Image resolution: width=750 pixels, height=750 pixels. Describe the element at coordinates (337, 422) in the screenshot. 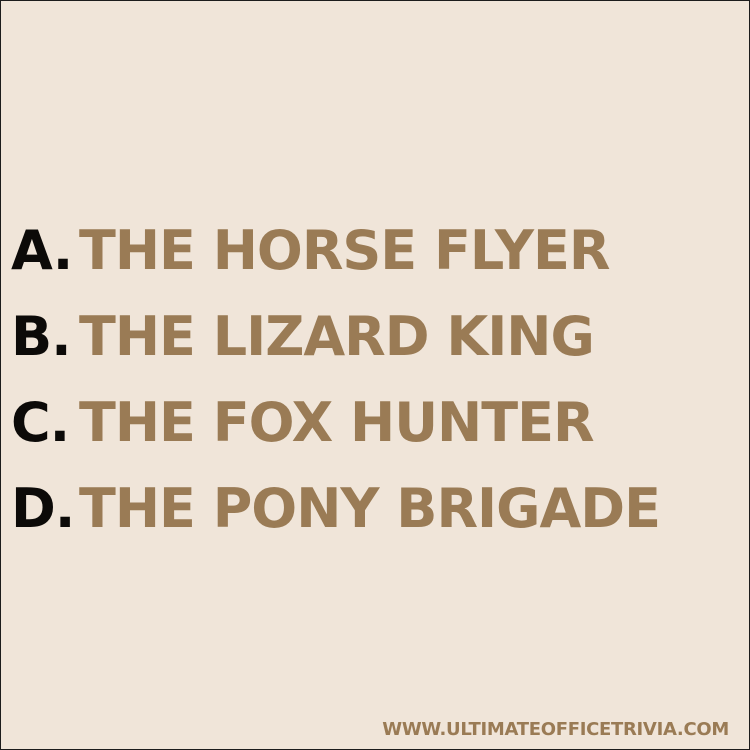

I see `option-text: THE FOX HUNTER` at that location.